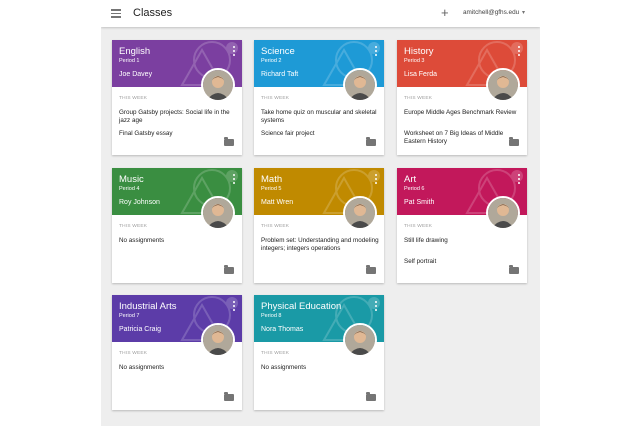  Describe the element at coordinates (463, 241) in the screenshot. I see `assignment-link: Still life drawing` at that location.